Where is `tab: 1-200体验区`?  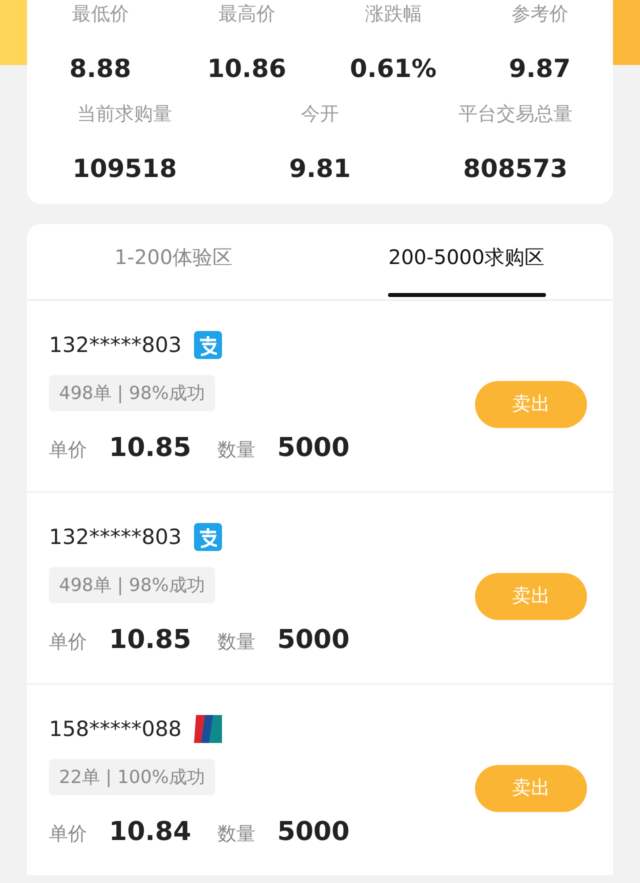
tab: 1-200体验区 is located at coordinates (173, 261).